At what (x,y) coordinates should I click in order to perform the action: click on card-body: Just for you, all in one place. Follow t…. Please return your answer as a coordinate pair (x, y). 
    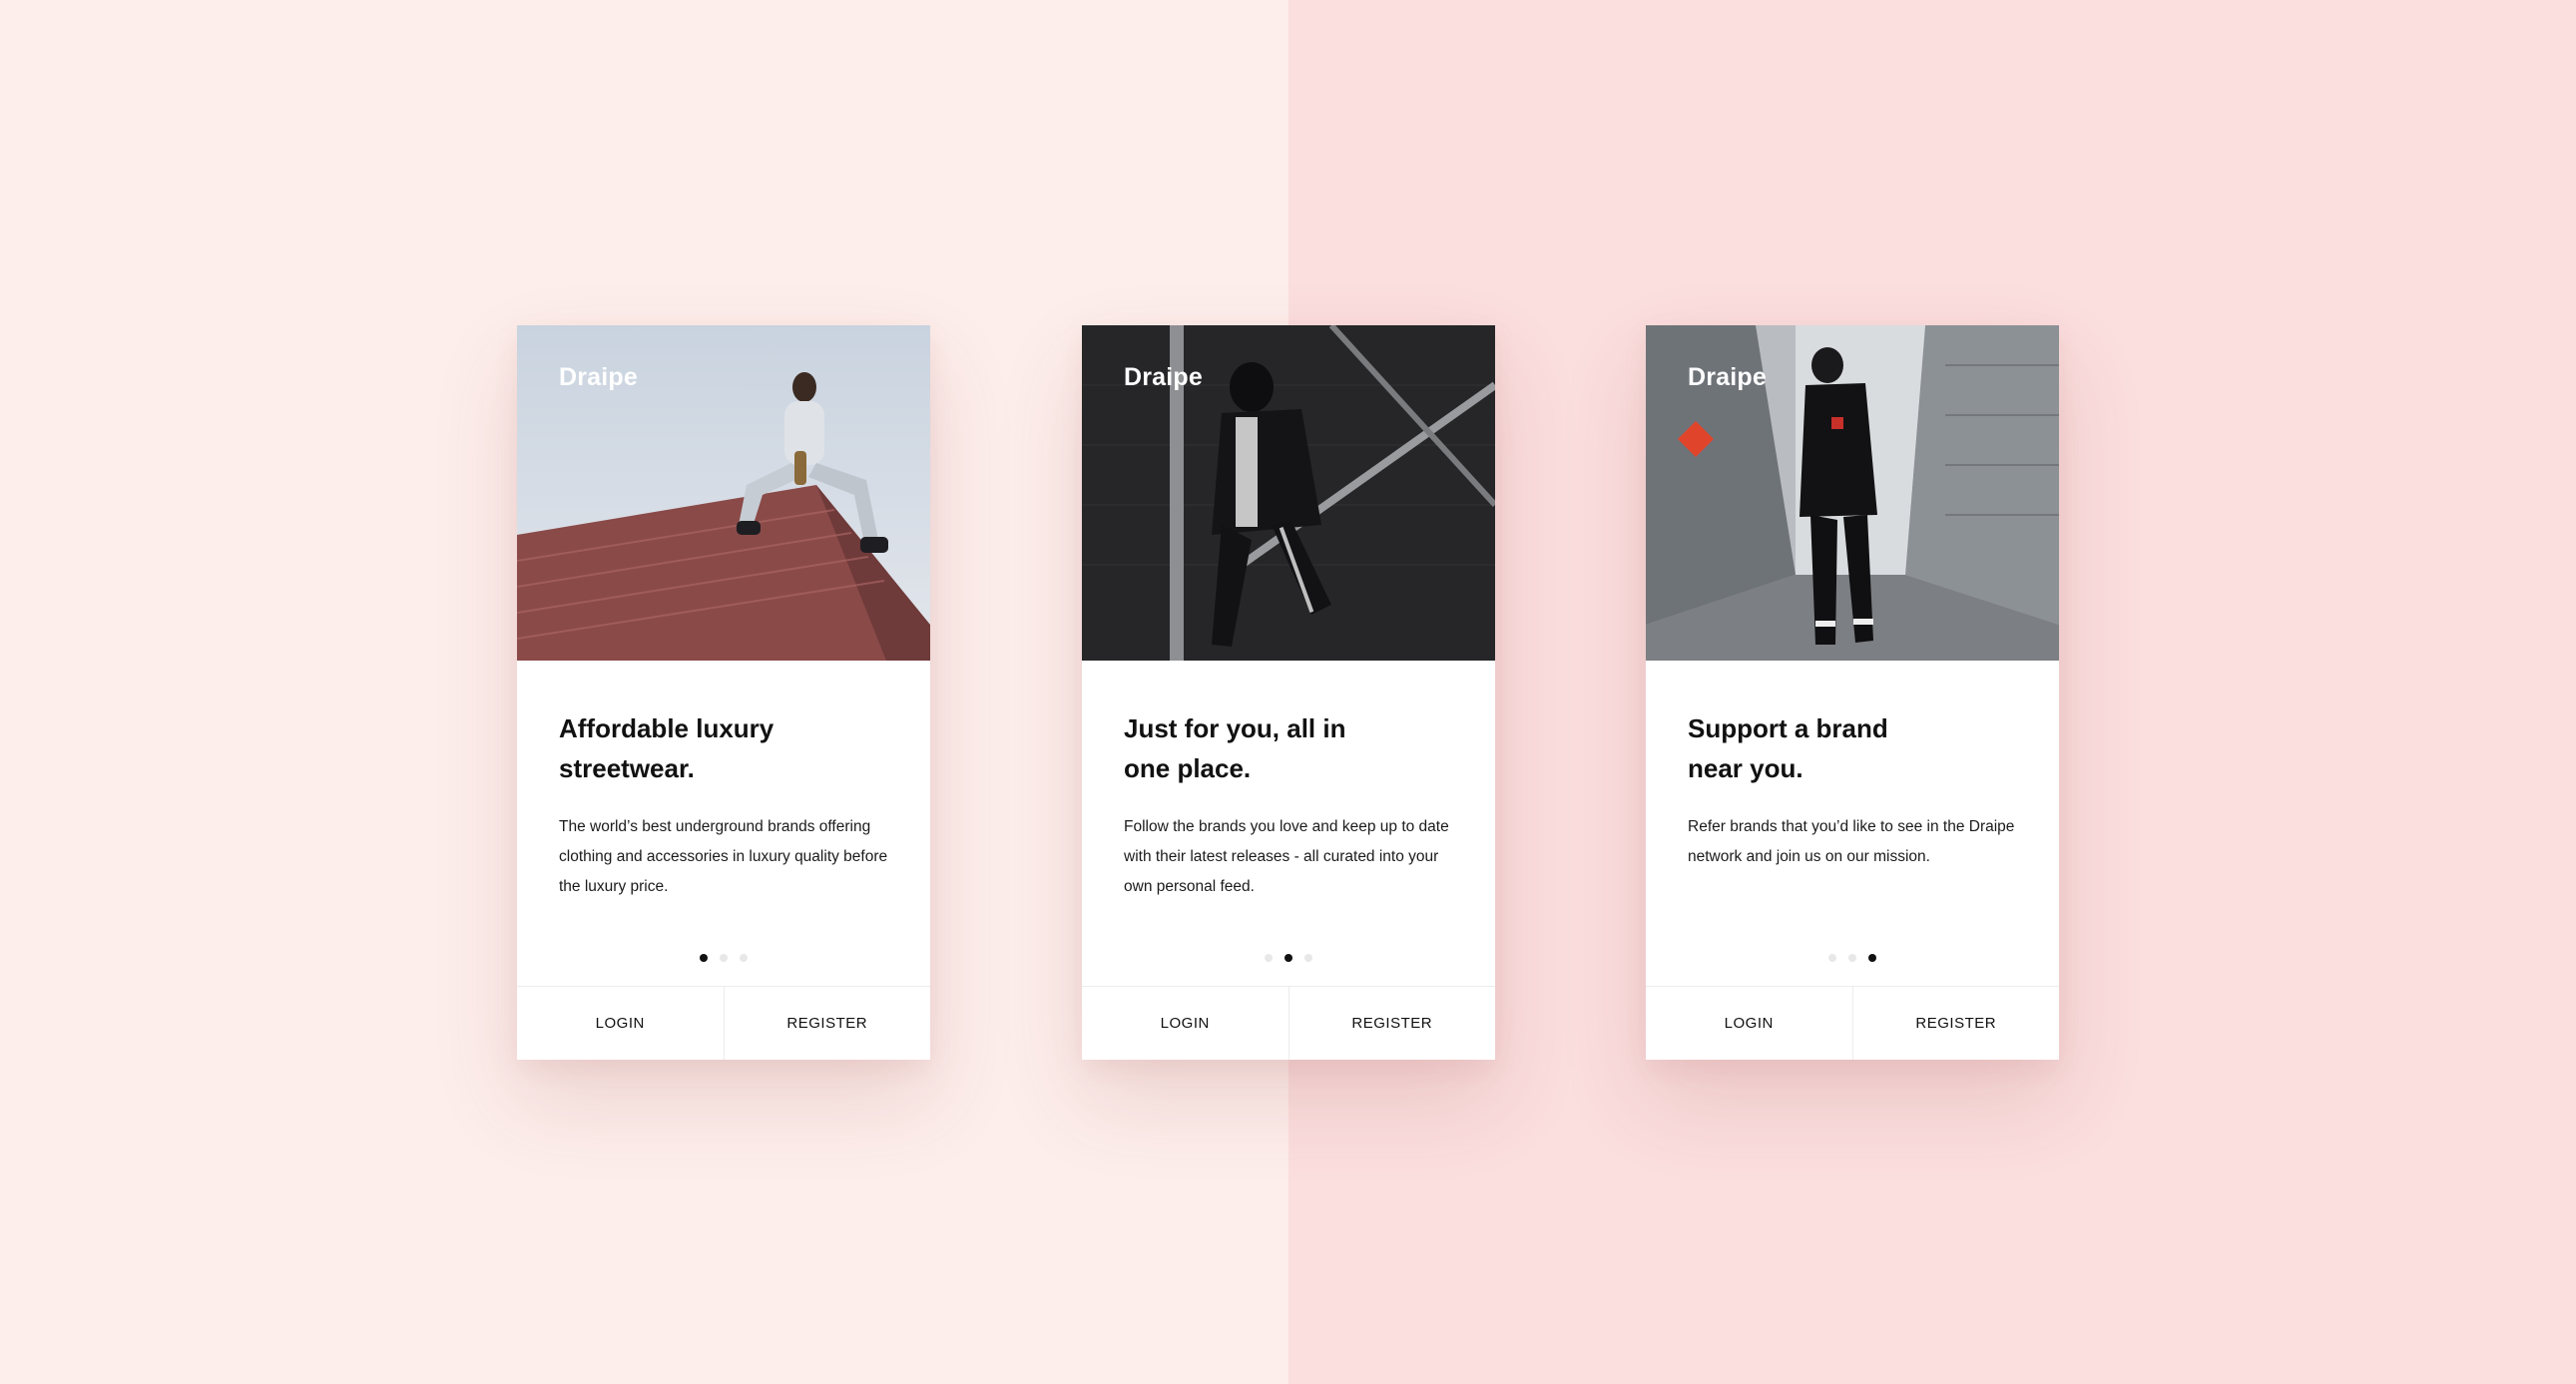
    Looking at the image, I should click on (1289, 823).